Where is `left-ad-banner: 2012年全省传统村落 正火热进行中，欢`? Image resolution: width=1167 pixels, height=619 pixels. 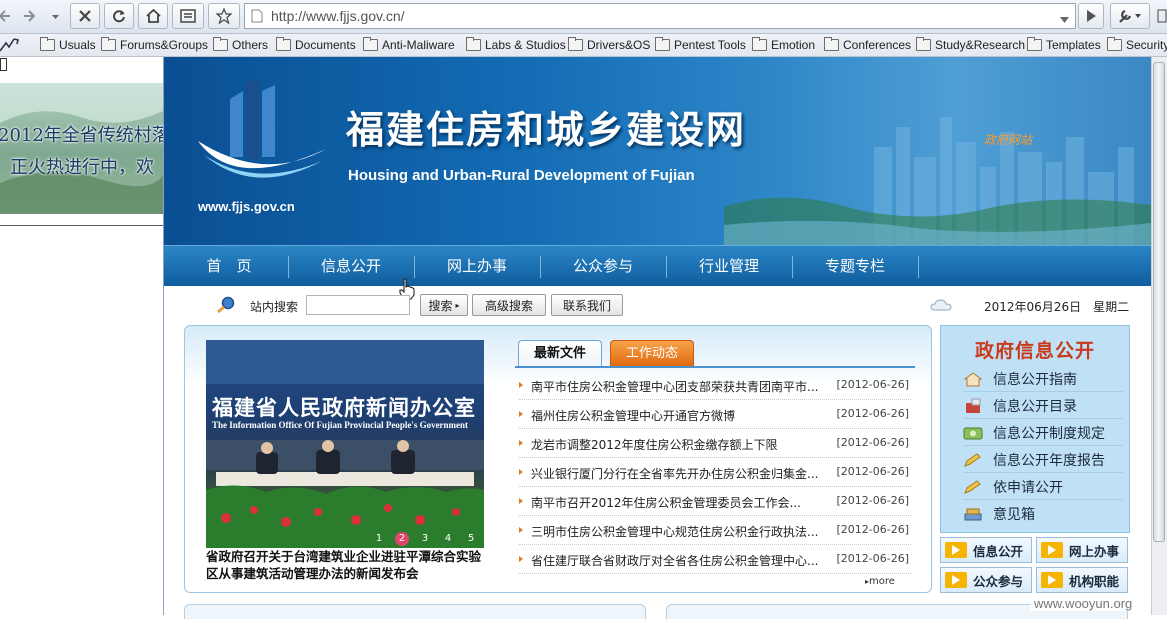
left-ad-banner: 2012年全省传统村落 正火热进行中，欢 is located at coordinates (81, 148).